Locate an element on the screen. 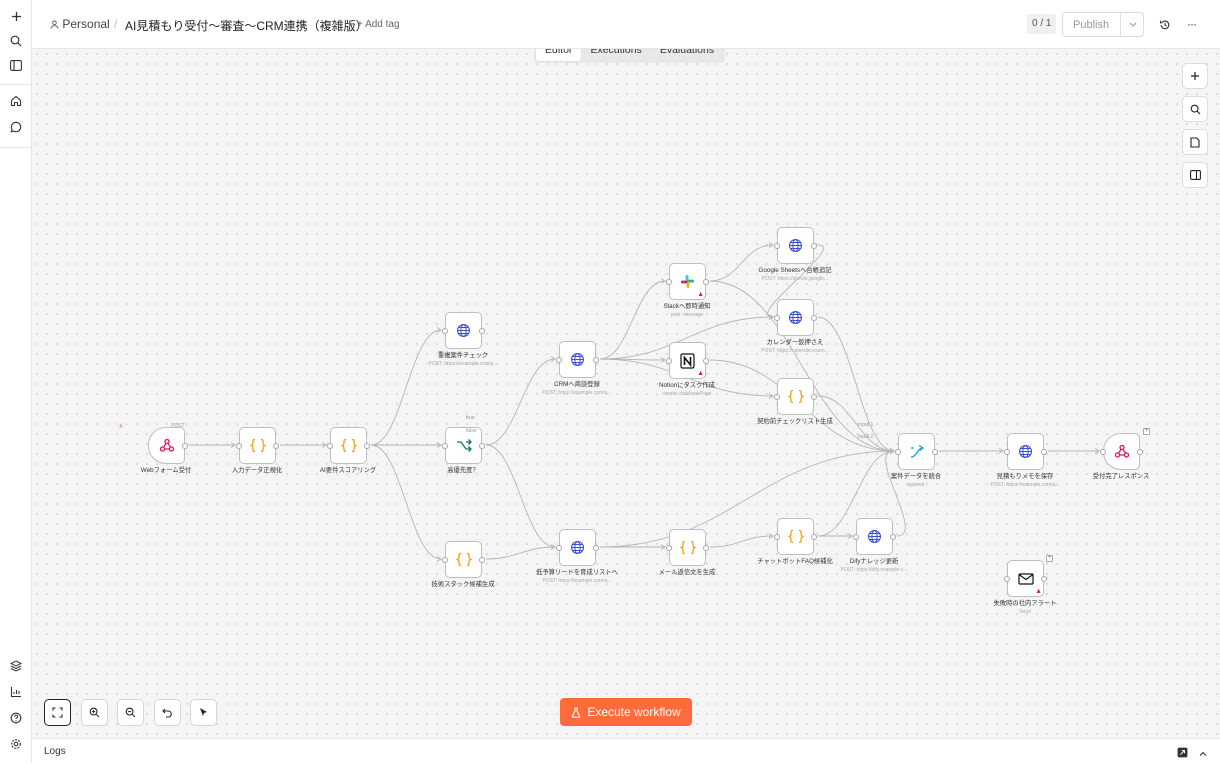  insights-chart-icon is located at coordinates (16, 692).